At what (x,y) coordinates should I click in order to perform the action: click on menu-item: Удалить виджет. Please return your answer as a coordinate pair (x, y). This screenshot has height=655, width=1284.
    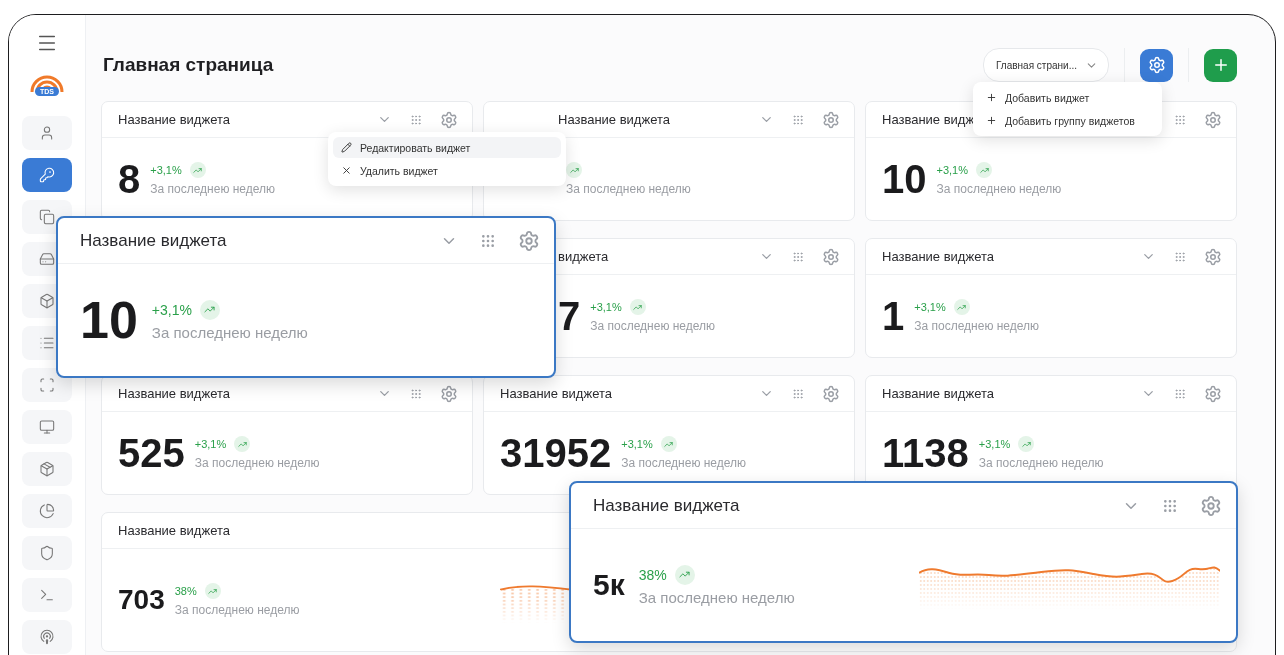
    Looking at the image, I should click on (447, 170).